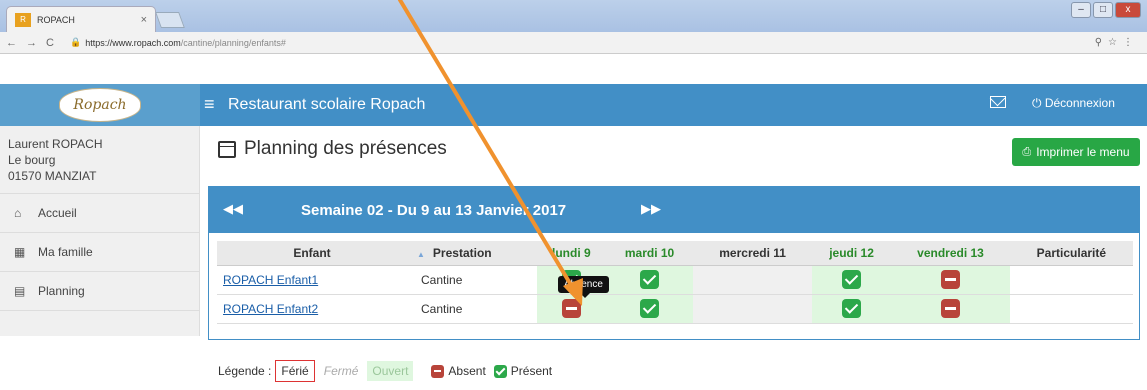 The image size is (1147, 390). What do you see at coordinates (170, 20) in the screenshot?
I see `new-tab-button` at bounding box center [170, 20].